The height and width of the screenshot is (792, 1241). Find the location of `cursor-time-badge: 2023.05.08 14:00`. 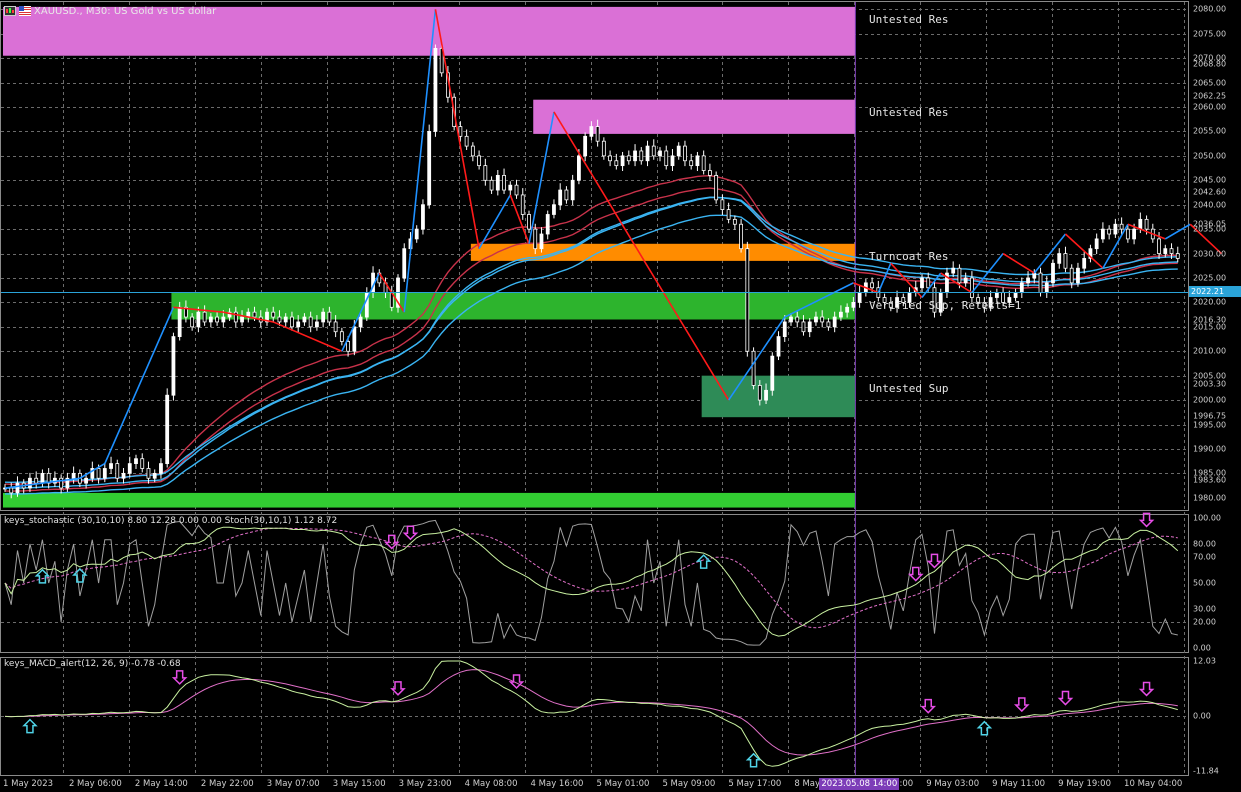

cursor-time-badge: 2023.05.08 14:00 is located at coordinates (859, 784).